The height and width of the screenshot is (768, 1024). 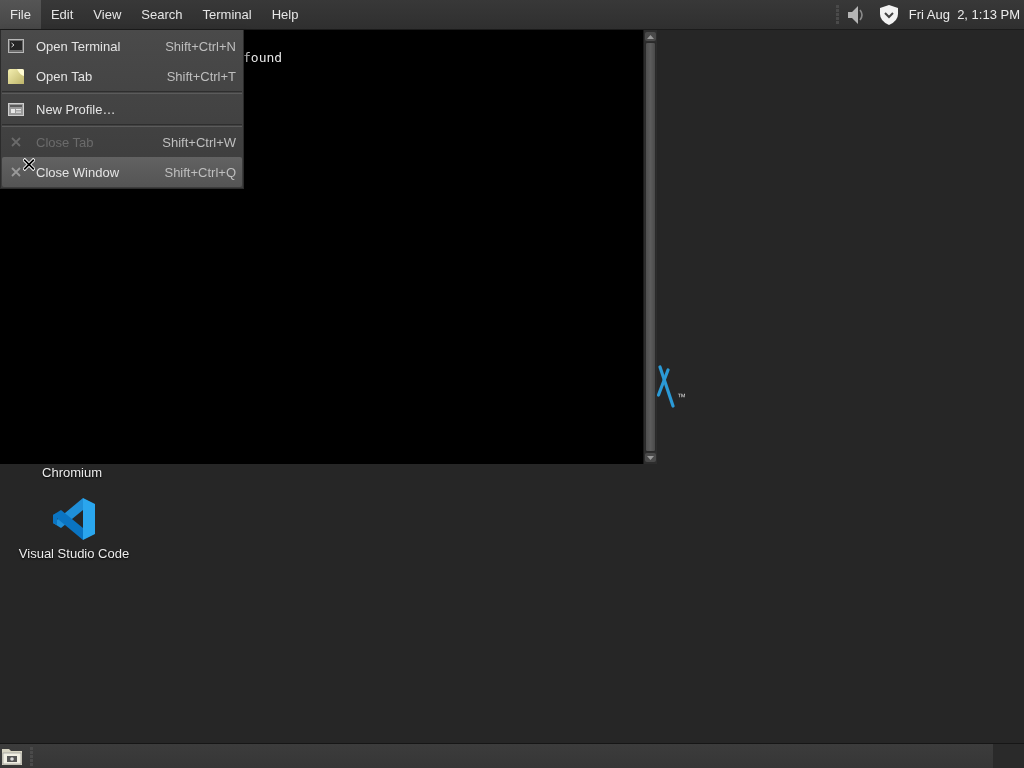 I want to click on down-arrow-icon, so click(x=650, y=457).